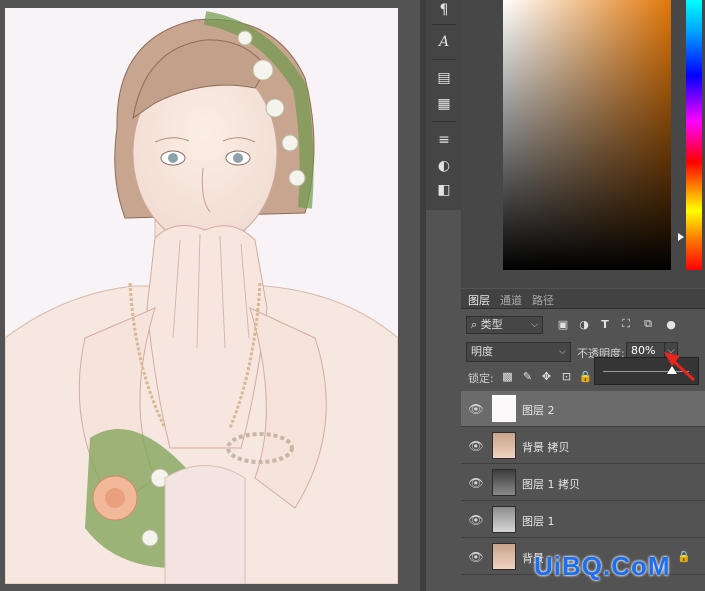  What do you see at coordinates (684, 556) in the screenshot?
I see `lock-icon: 🔒` at bounding box center [684, 556].